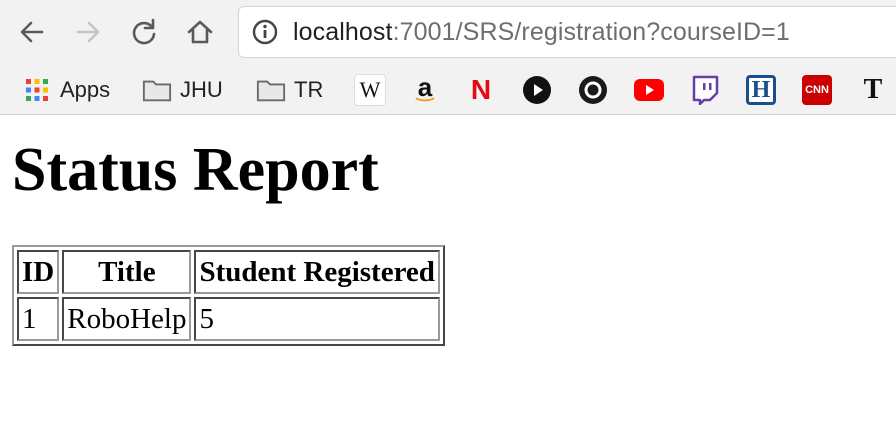 The height and width of the screenshot is (442, 896). What do you see at coordinates (38, 272) in the screenshot?
I see `column-header-id: ID` at bounding box center [38, 272].